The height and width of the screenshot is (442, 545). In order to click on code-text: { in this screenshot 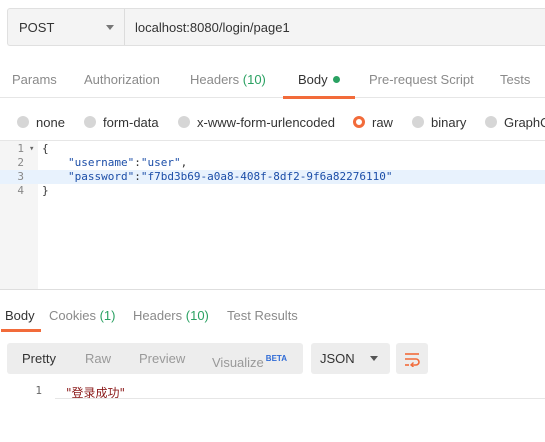, I will do `click(45, 148)`.